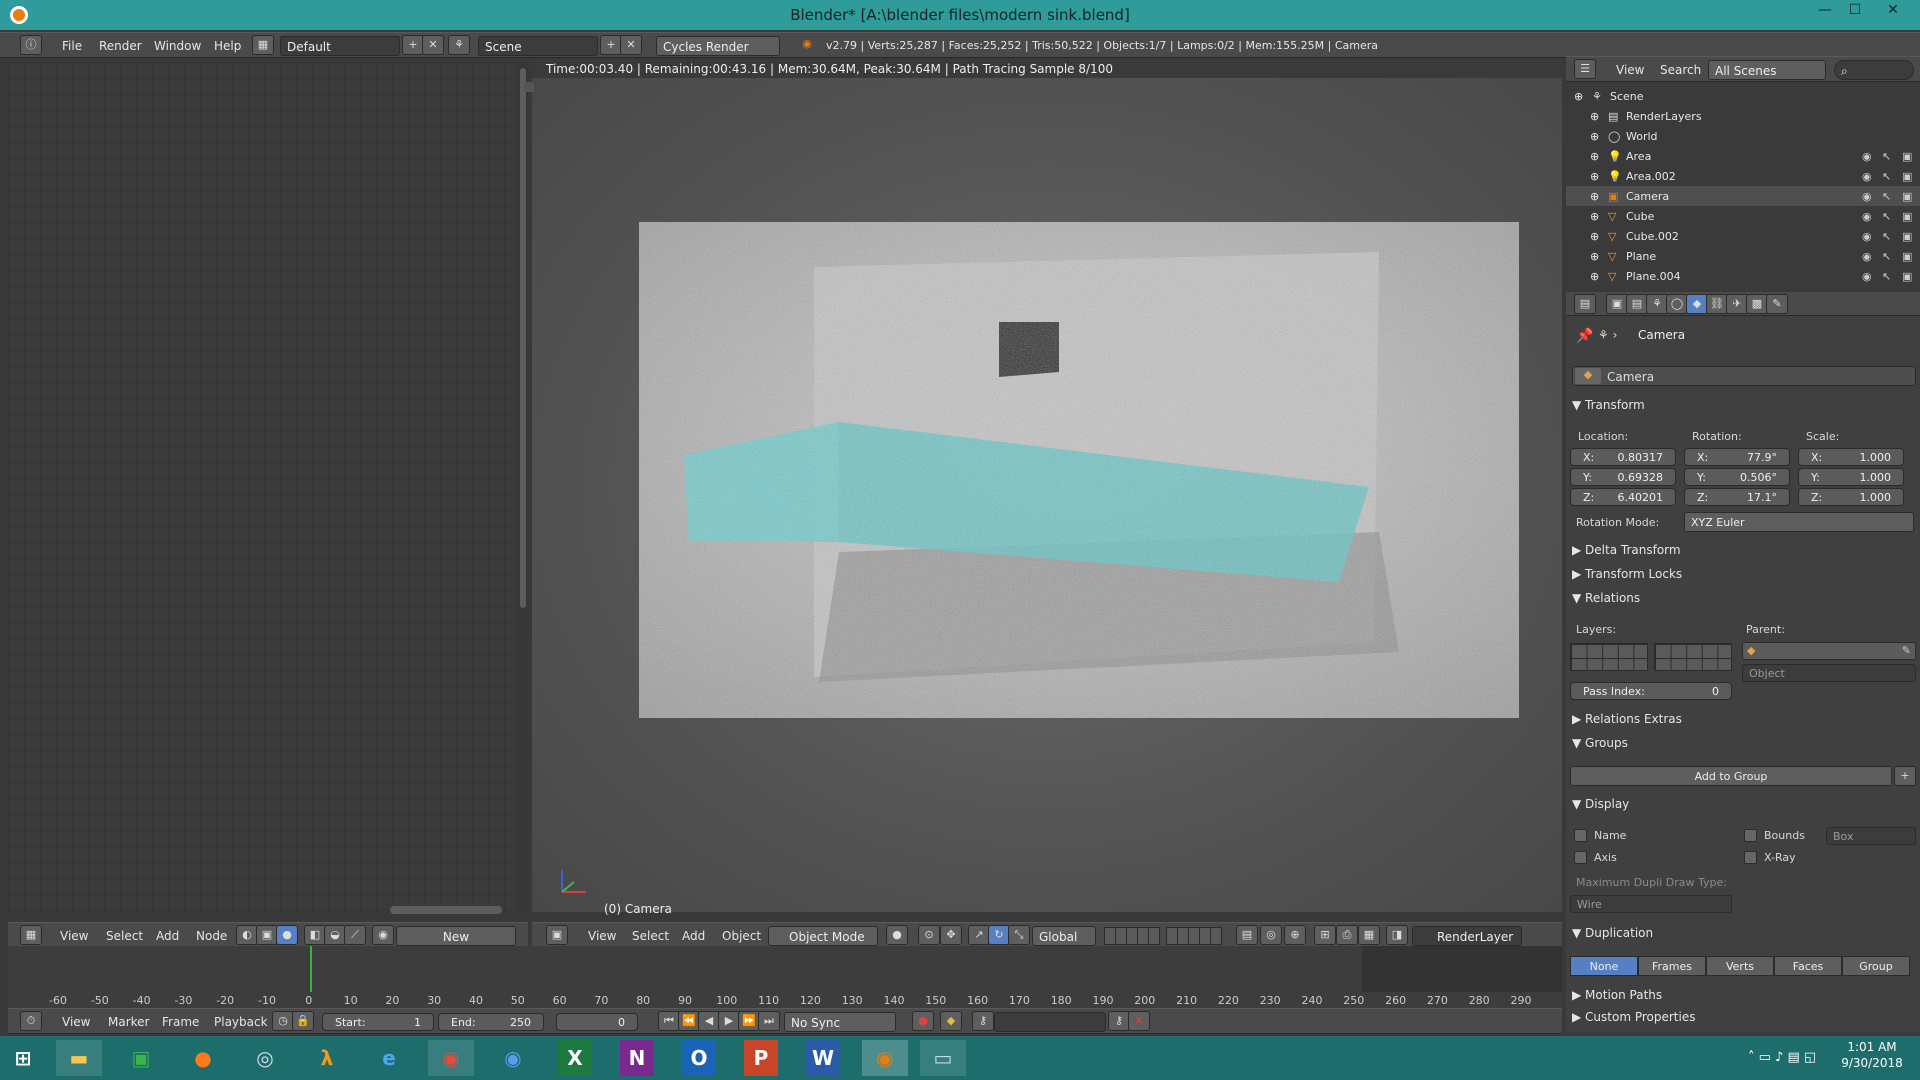 The height and width of the screenshot is (1080, 1920). Describe the element at coordinates (689, 1021) in the screenshot. I see `jump-keyframe-back-icon: ⏪` at that location.